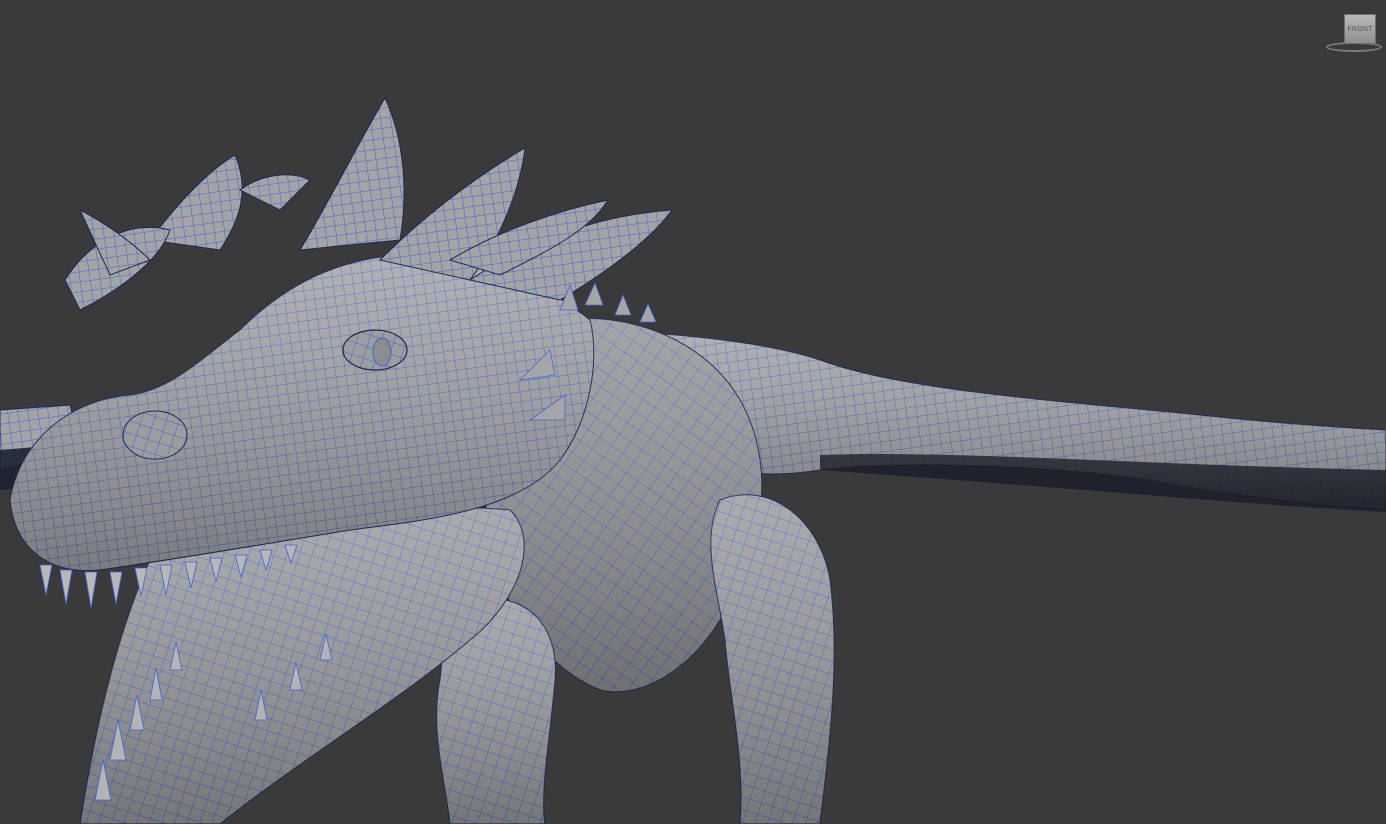  Describe the element at coordinates (772, 659) in the screenshot. I see `right-foreleg` at that location.